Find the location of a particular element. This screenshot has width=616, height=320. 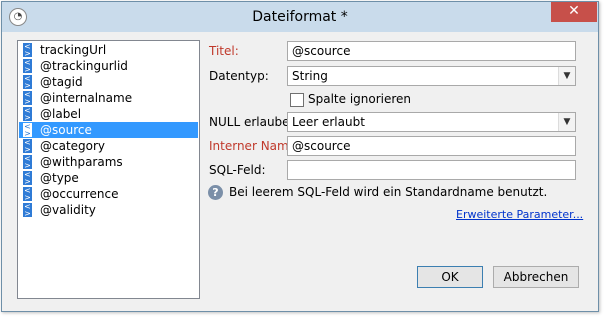

datatype-label: Datentyp: is located at coordinates (239, 76).